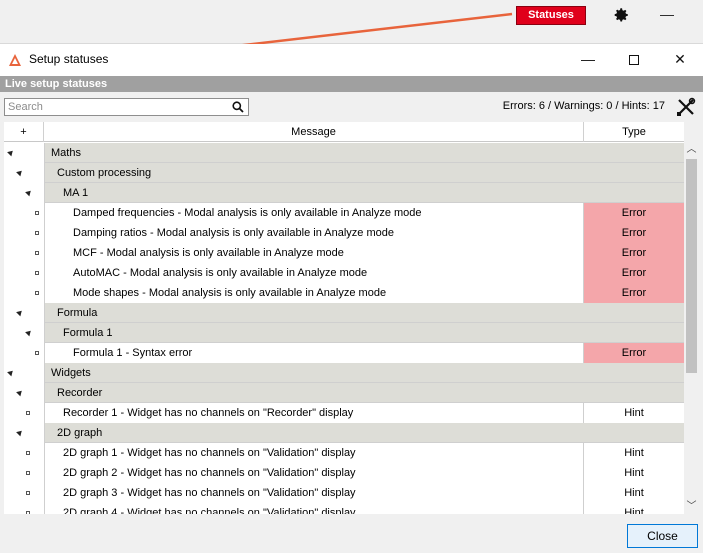 The height and width of the screenshot is (553, 703). Describe the element at coordinates (667, 15) in the screenshot. I see `host-minimize-button: —` at that location.